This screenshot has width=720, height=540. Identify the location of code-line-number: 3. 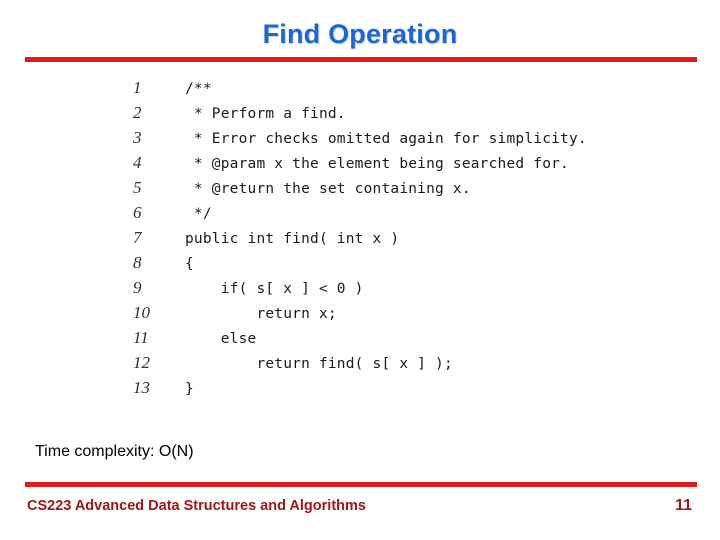
(137, 137).